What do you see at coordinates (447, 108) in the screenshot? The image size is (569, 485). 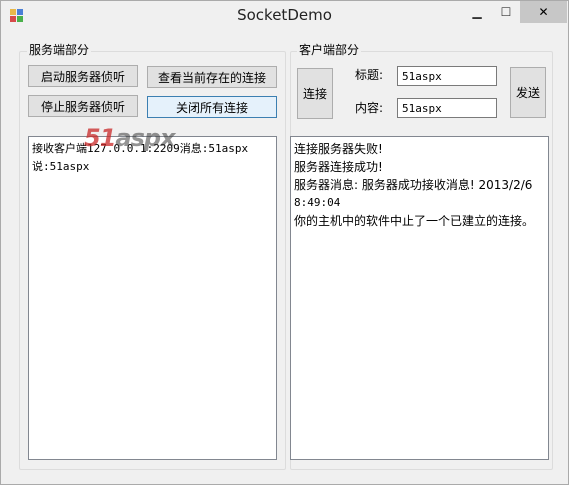 I see `content-input` at bounding box center [447, 108].